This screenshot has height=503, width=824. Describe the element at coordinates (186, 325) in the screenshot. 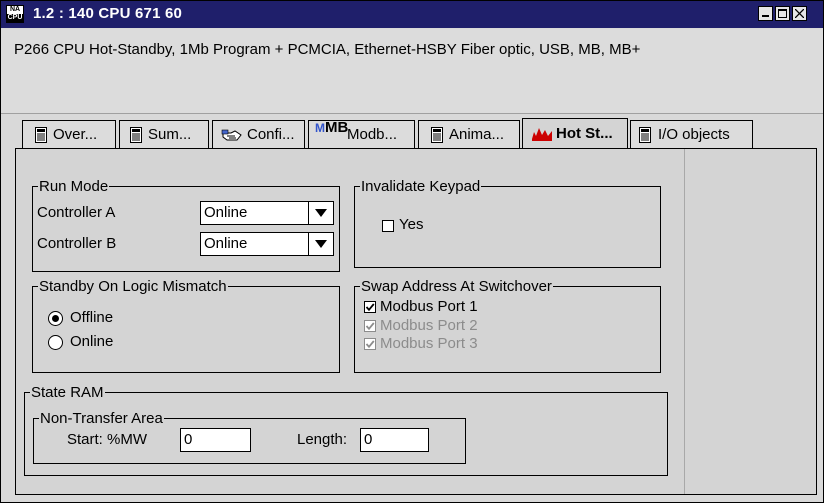

I see `standby-logic-mismatch-group: Standby On Logic Mismatch Offline Online` at that location.